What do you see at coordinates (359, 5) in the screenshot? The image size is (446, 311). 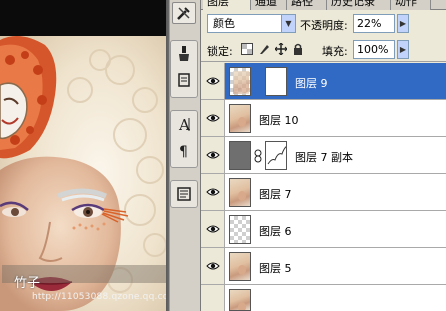 I see `tab-history: 历史记录` at bounding box center [359, 5].